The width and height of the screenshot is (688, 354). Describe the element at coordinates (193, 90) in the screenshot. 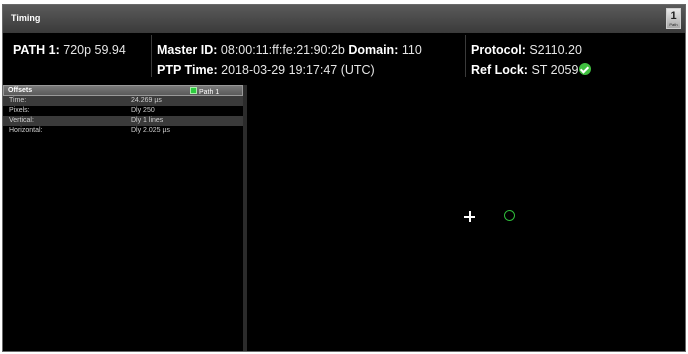

I see `green-square-icon` at that location.